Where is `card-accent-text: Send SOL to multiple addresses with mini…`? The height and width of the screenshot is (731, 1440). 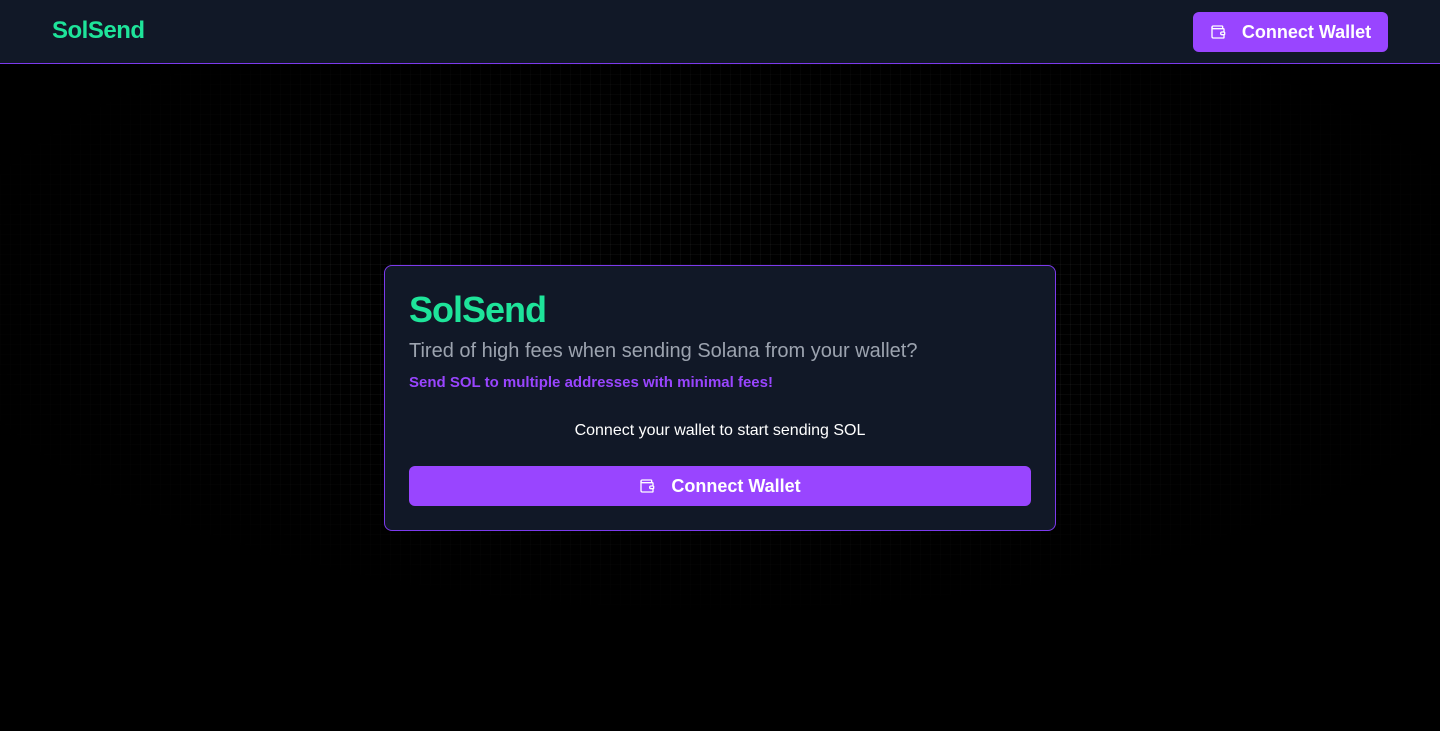 card-accent-text: Send SOL to multiple addresses with mini… is located at coordinates (591, 382).